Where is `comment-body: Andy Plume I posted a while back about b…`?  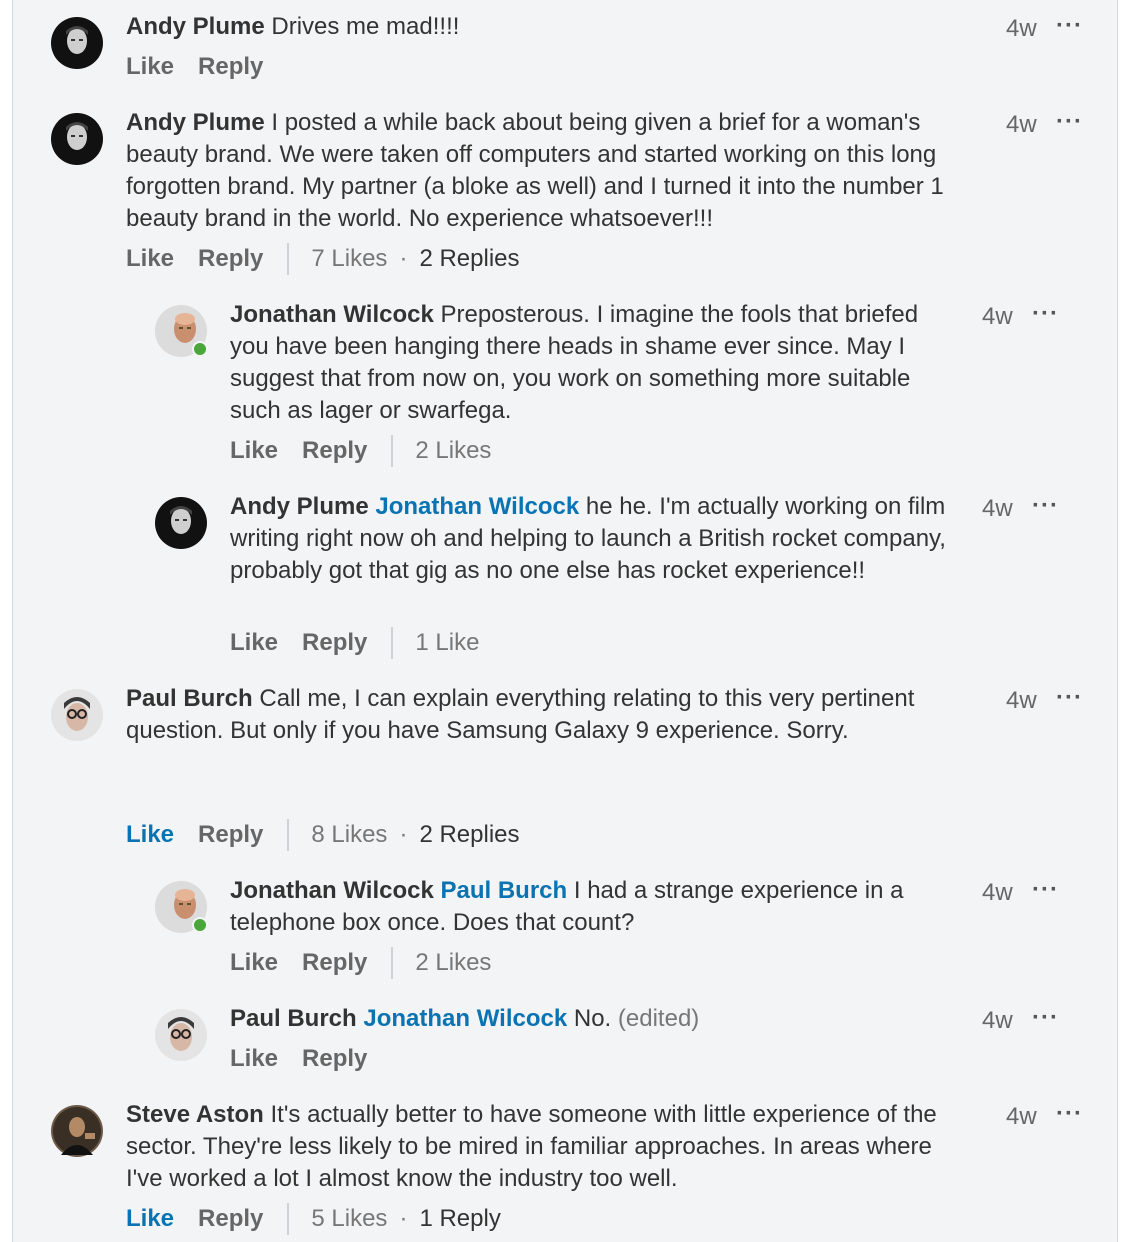 comment-body: Andy Plume I posted a while back about b… is located at coordinates (541, 171).